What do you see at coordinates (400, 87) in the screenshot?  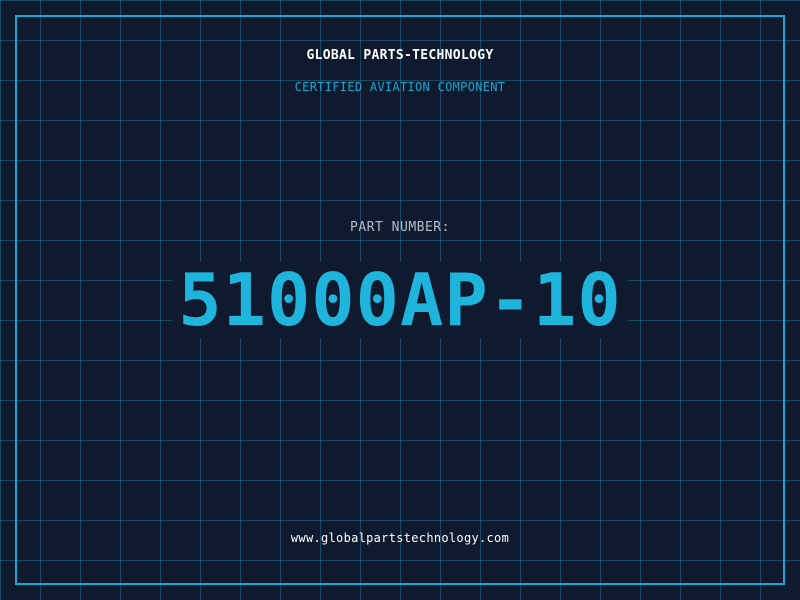 I see `certification-tagline: CERTIFIED AVIATION COMPONENT` at bounding box center [400, 87].